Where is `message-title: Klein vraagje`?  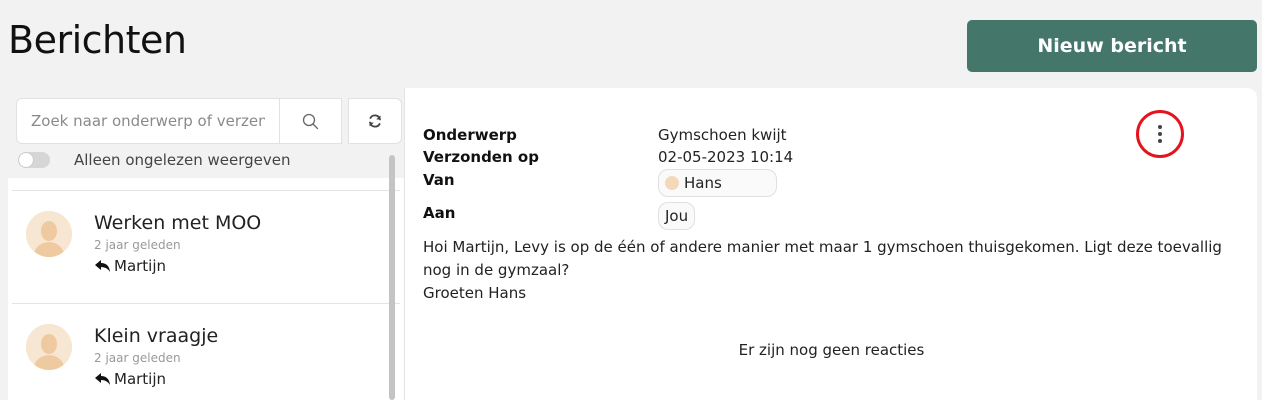
message-title: Klein vraagje is located at coordinates (156, 336).